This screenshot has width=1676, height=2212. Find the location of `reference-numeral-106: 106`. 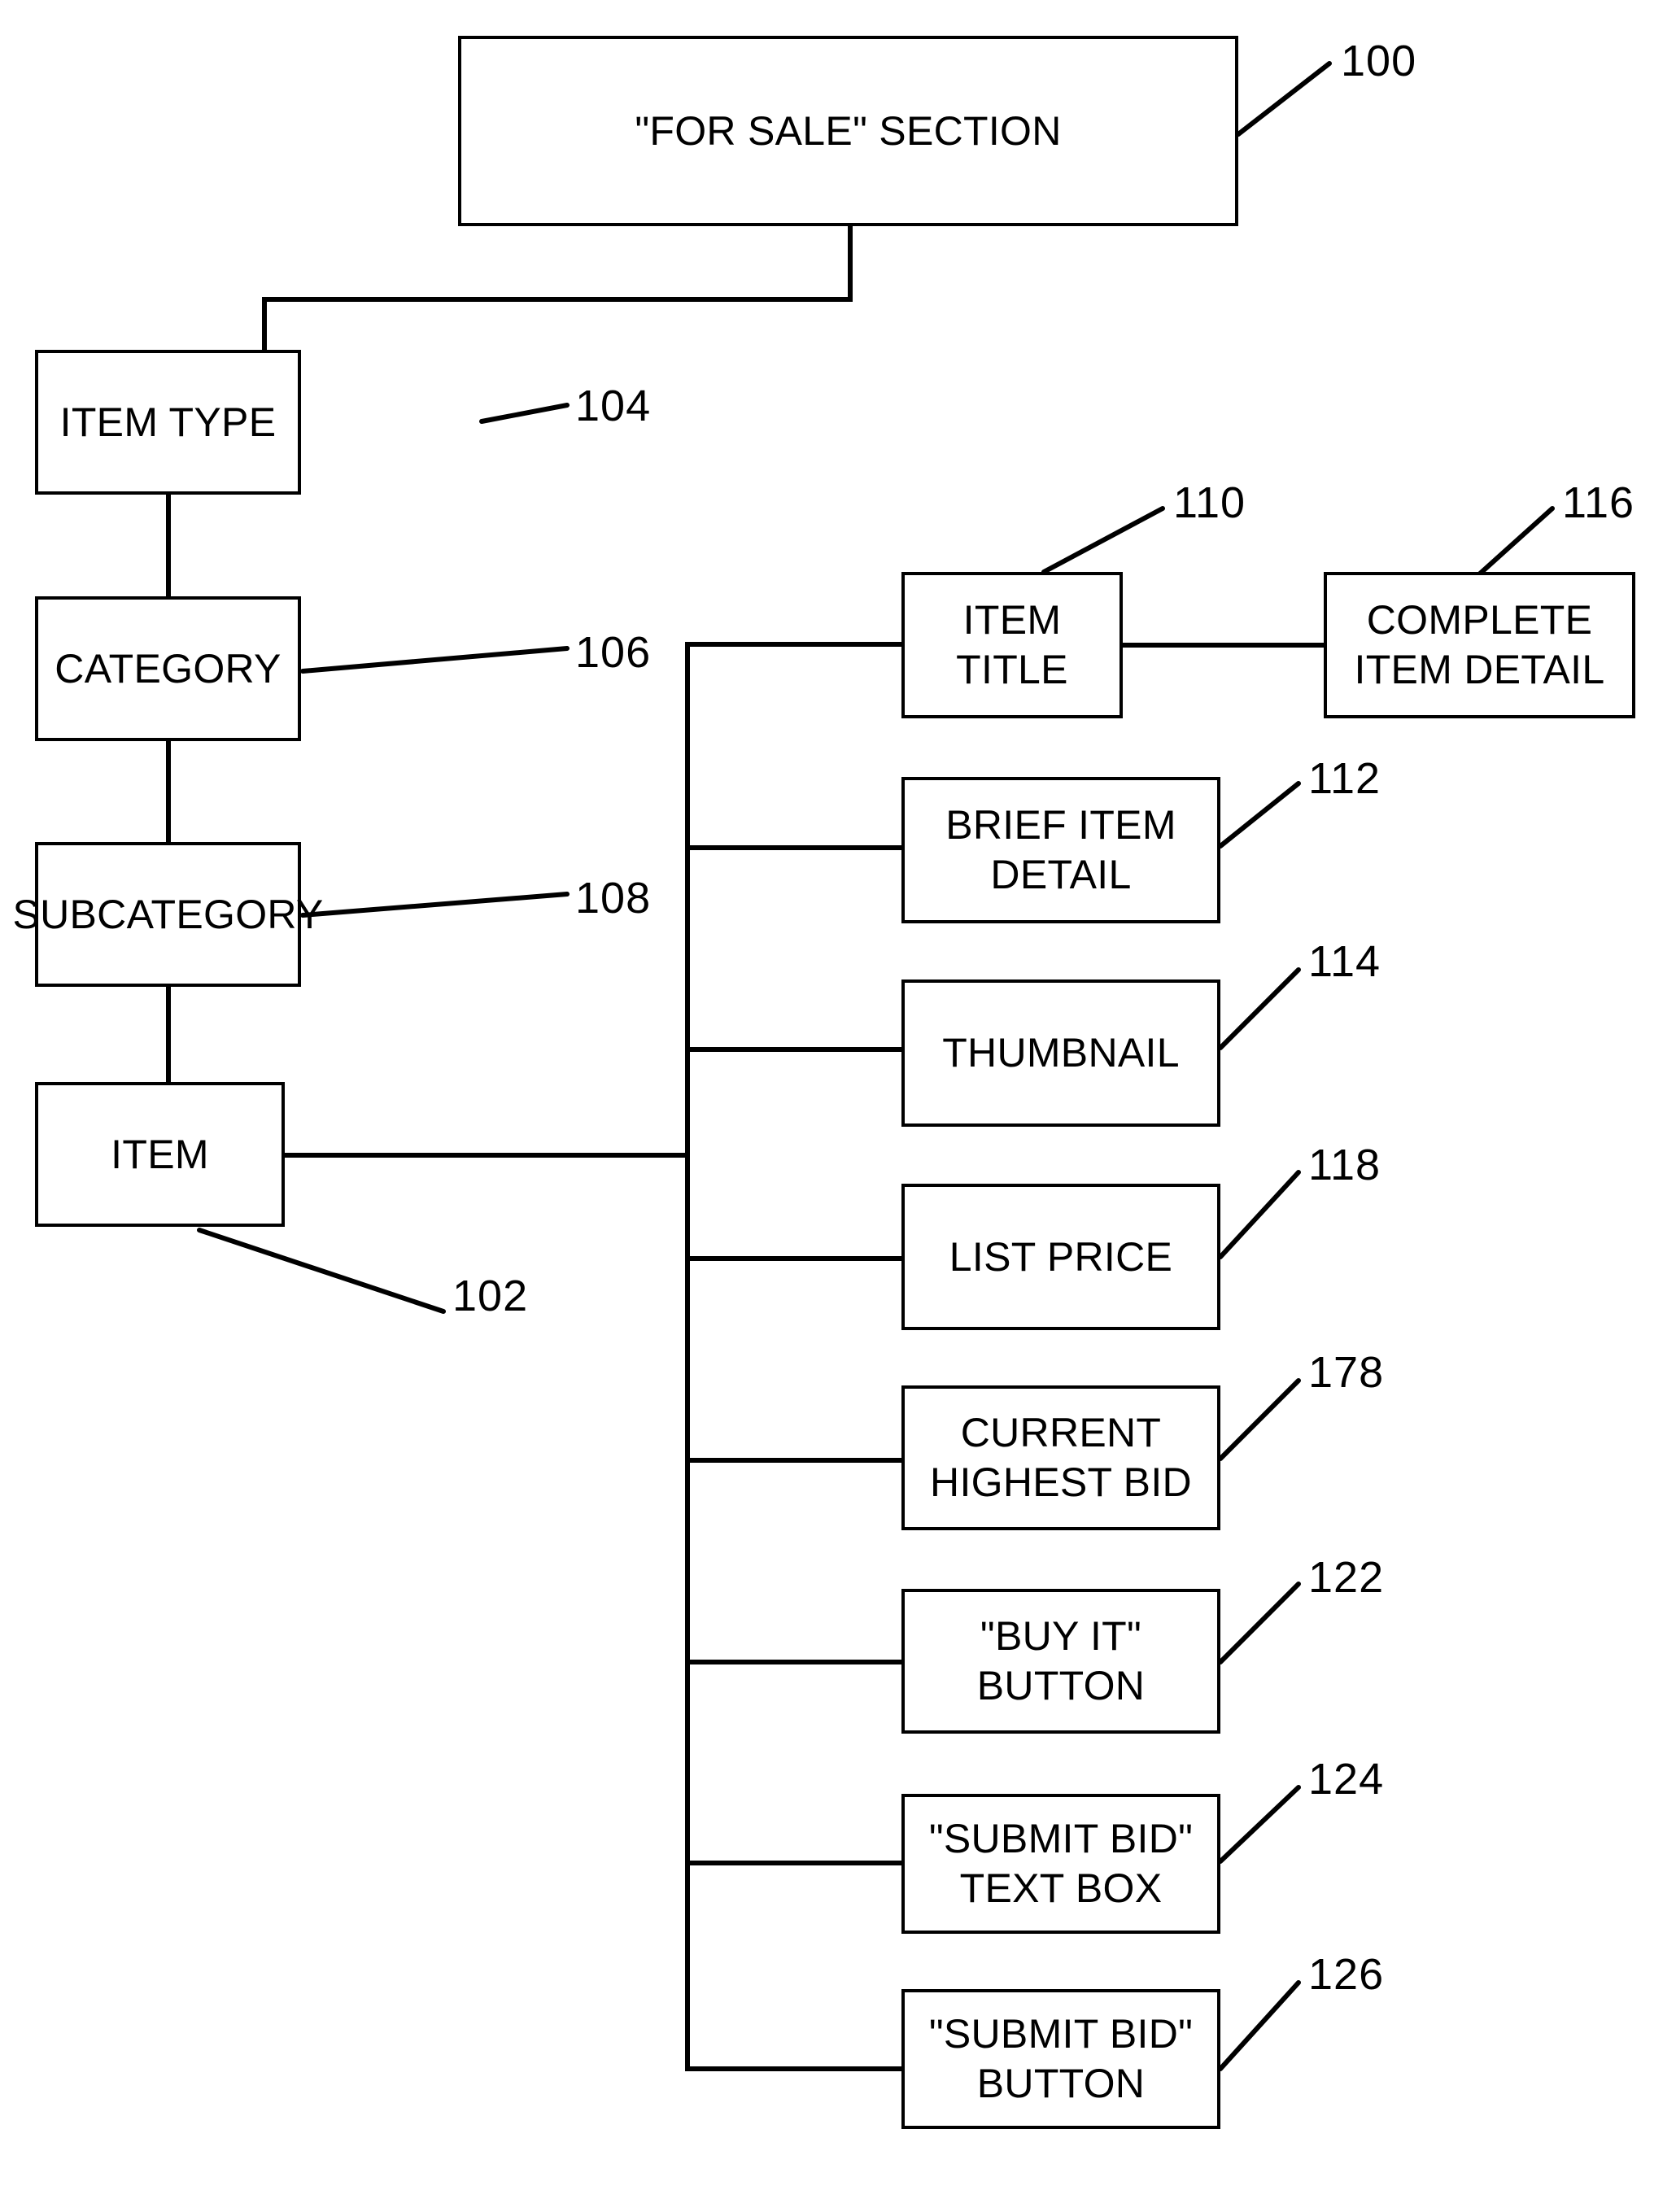

reference-numeral-106: 106 is located at coordinates (613, 652).